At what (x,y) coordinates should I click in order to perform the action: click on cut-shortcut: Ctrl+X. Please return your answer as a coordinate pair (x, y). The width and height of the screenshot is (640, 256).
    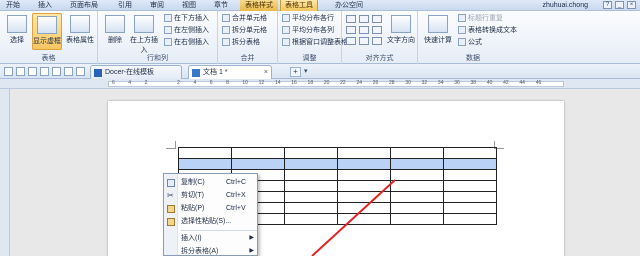
    Looking at the image, I should click on (236, 195).